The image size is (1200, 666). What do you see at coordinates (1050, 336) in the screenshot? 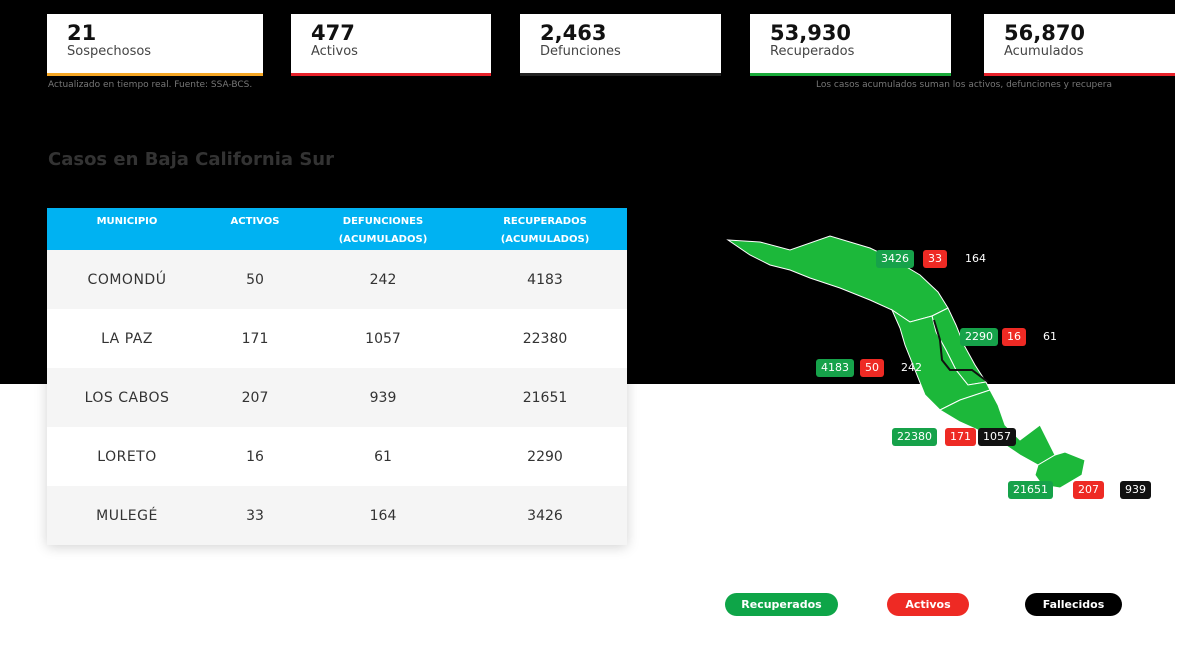
I see `loreto-fallecidos: 61` at bounding box center [1050, 336].